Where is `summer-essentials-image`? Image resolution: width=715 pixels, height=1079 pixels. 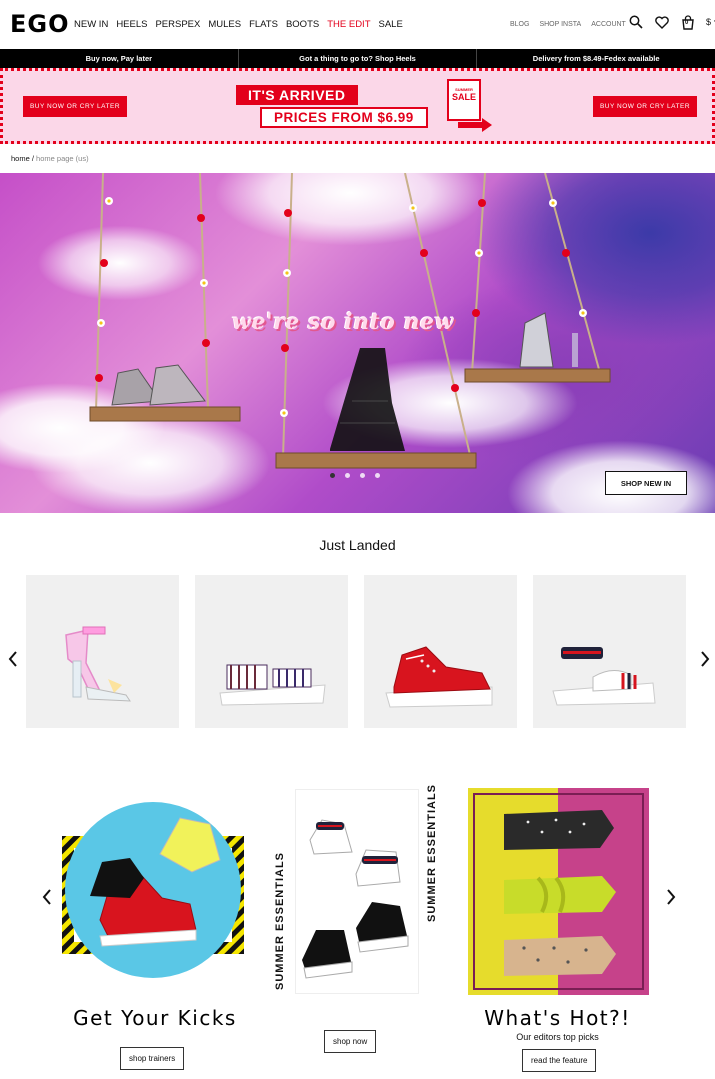
summer-essentials-image is located at coordinates (355, 899).